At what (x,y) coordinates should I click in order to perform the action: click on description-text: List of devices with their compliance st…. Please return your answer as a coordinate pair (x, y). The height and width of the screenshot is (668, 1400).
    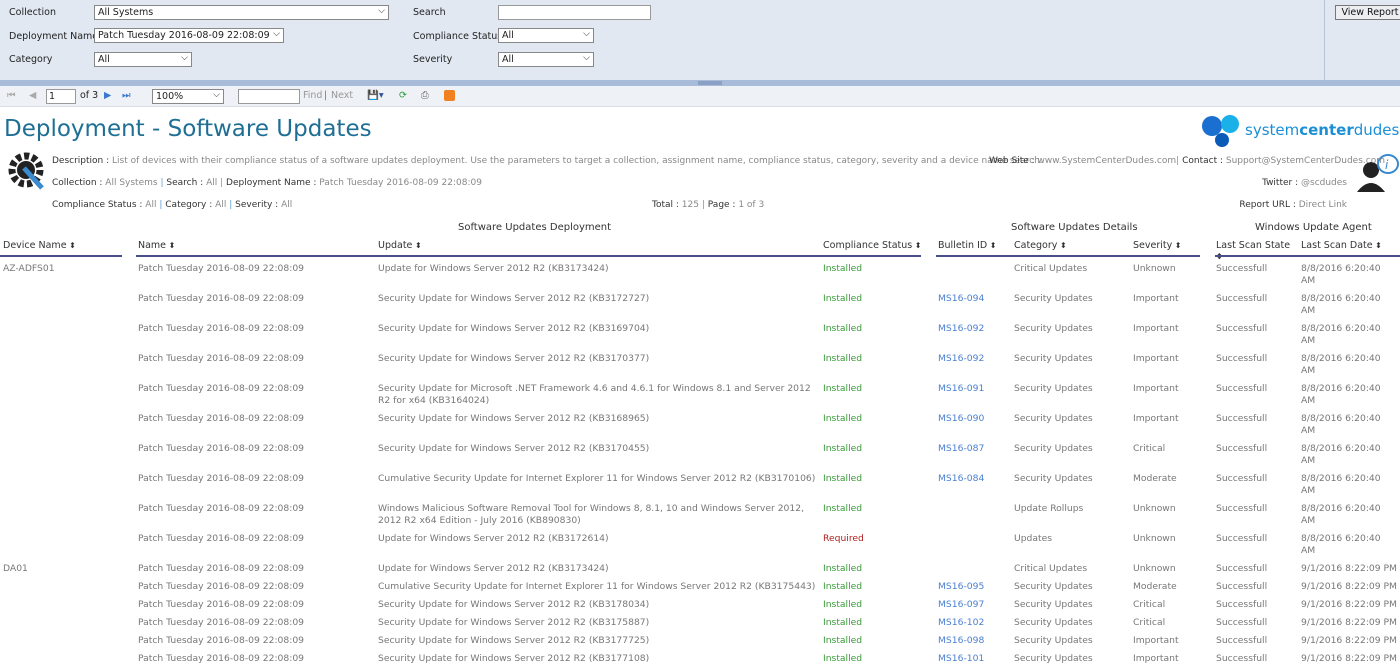
    Looking at the image, I should click on (577, 161).